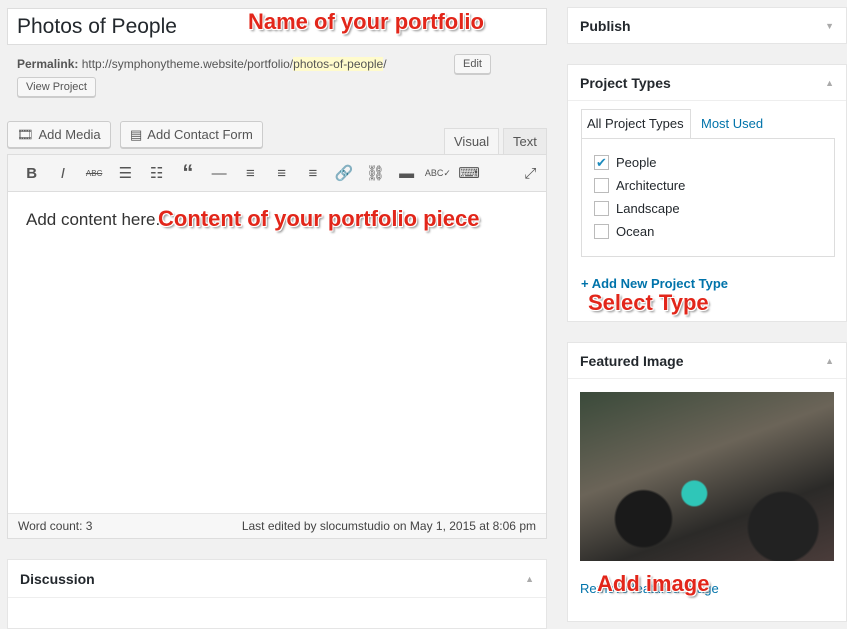 Image resolution: width=847 pixels, height=629 pixels. What do you see at coordinates (732, 123) in the screenshot?
I see `tab-most-used: Most Used` at bounding box center [732, 123].